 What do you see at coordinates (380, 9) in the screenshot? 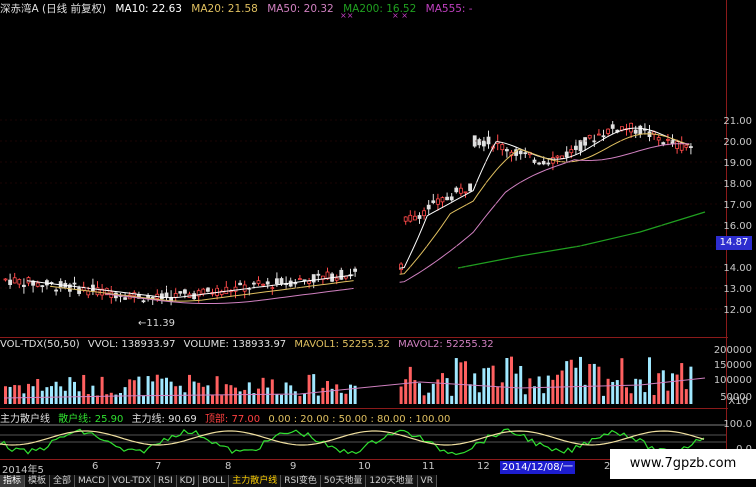
I see `ma200-value: MA200: 16.52` at bounding box center [380, 9].